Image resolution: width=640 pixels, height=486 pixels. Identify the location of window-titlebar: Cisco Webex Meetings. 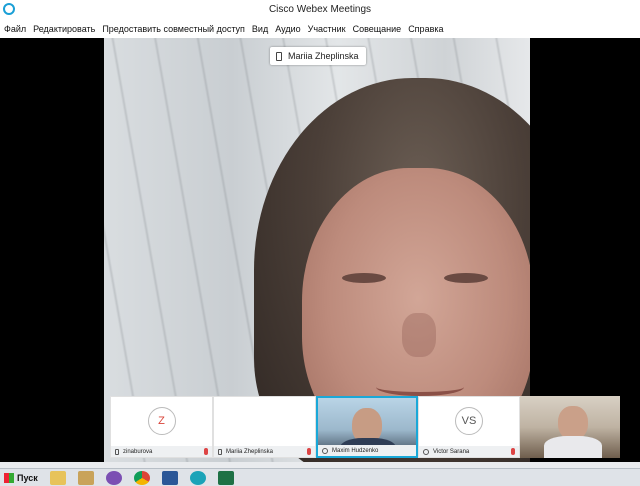
(320, 10).